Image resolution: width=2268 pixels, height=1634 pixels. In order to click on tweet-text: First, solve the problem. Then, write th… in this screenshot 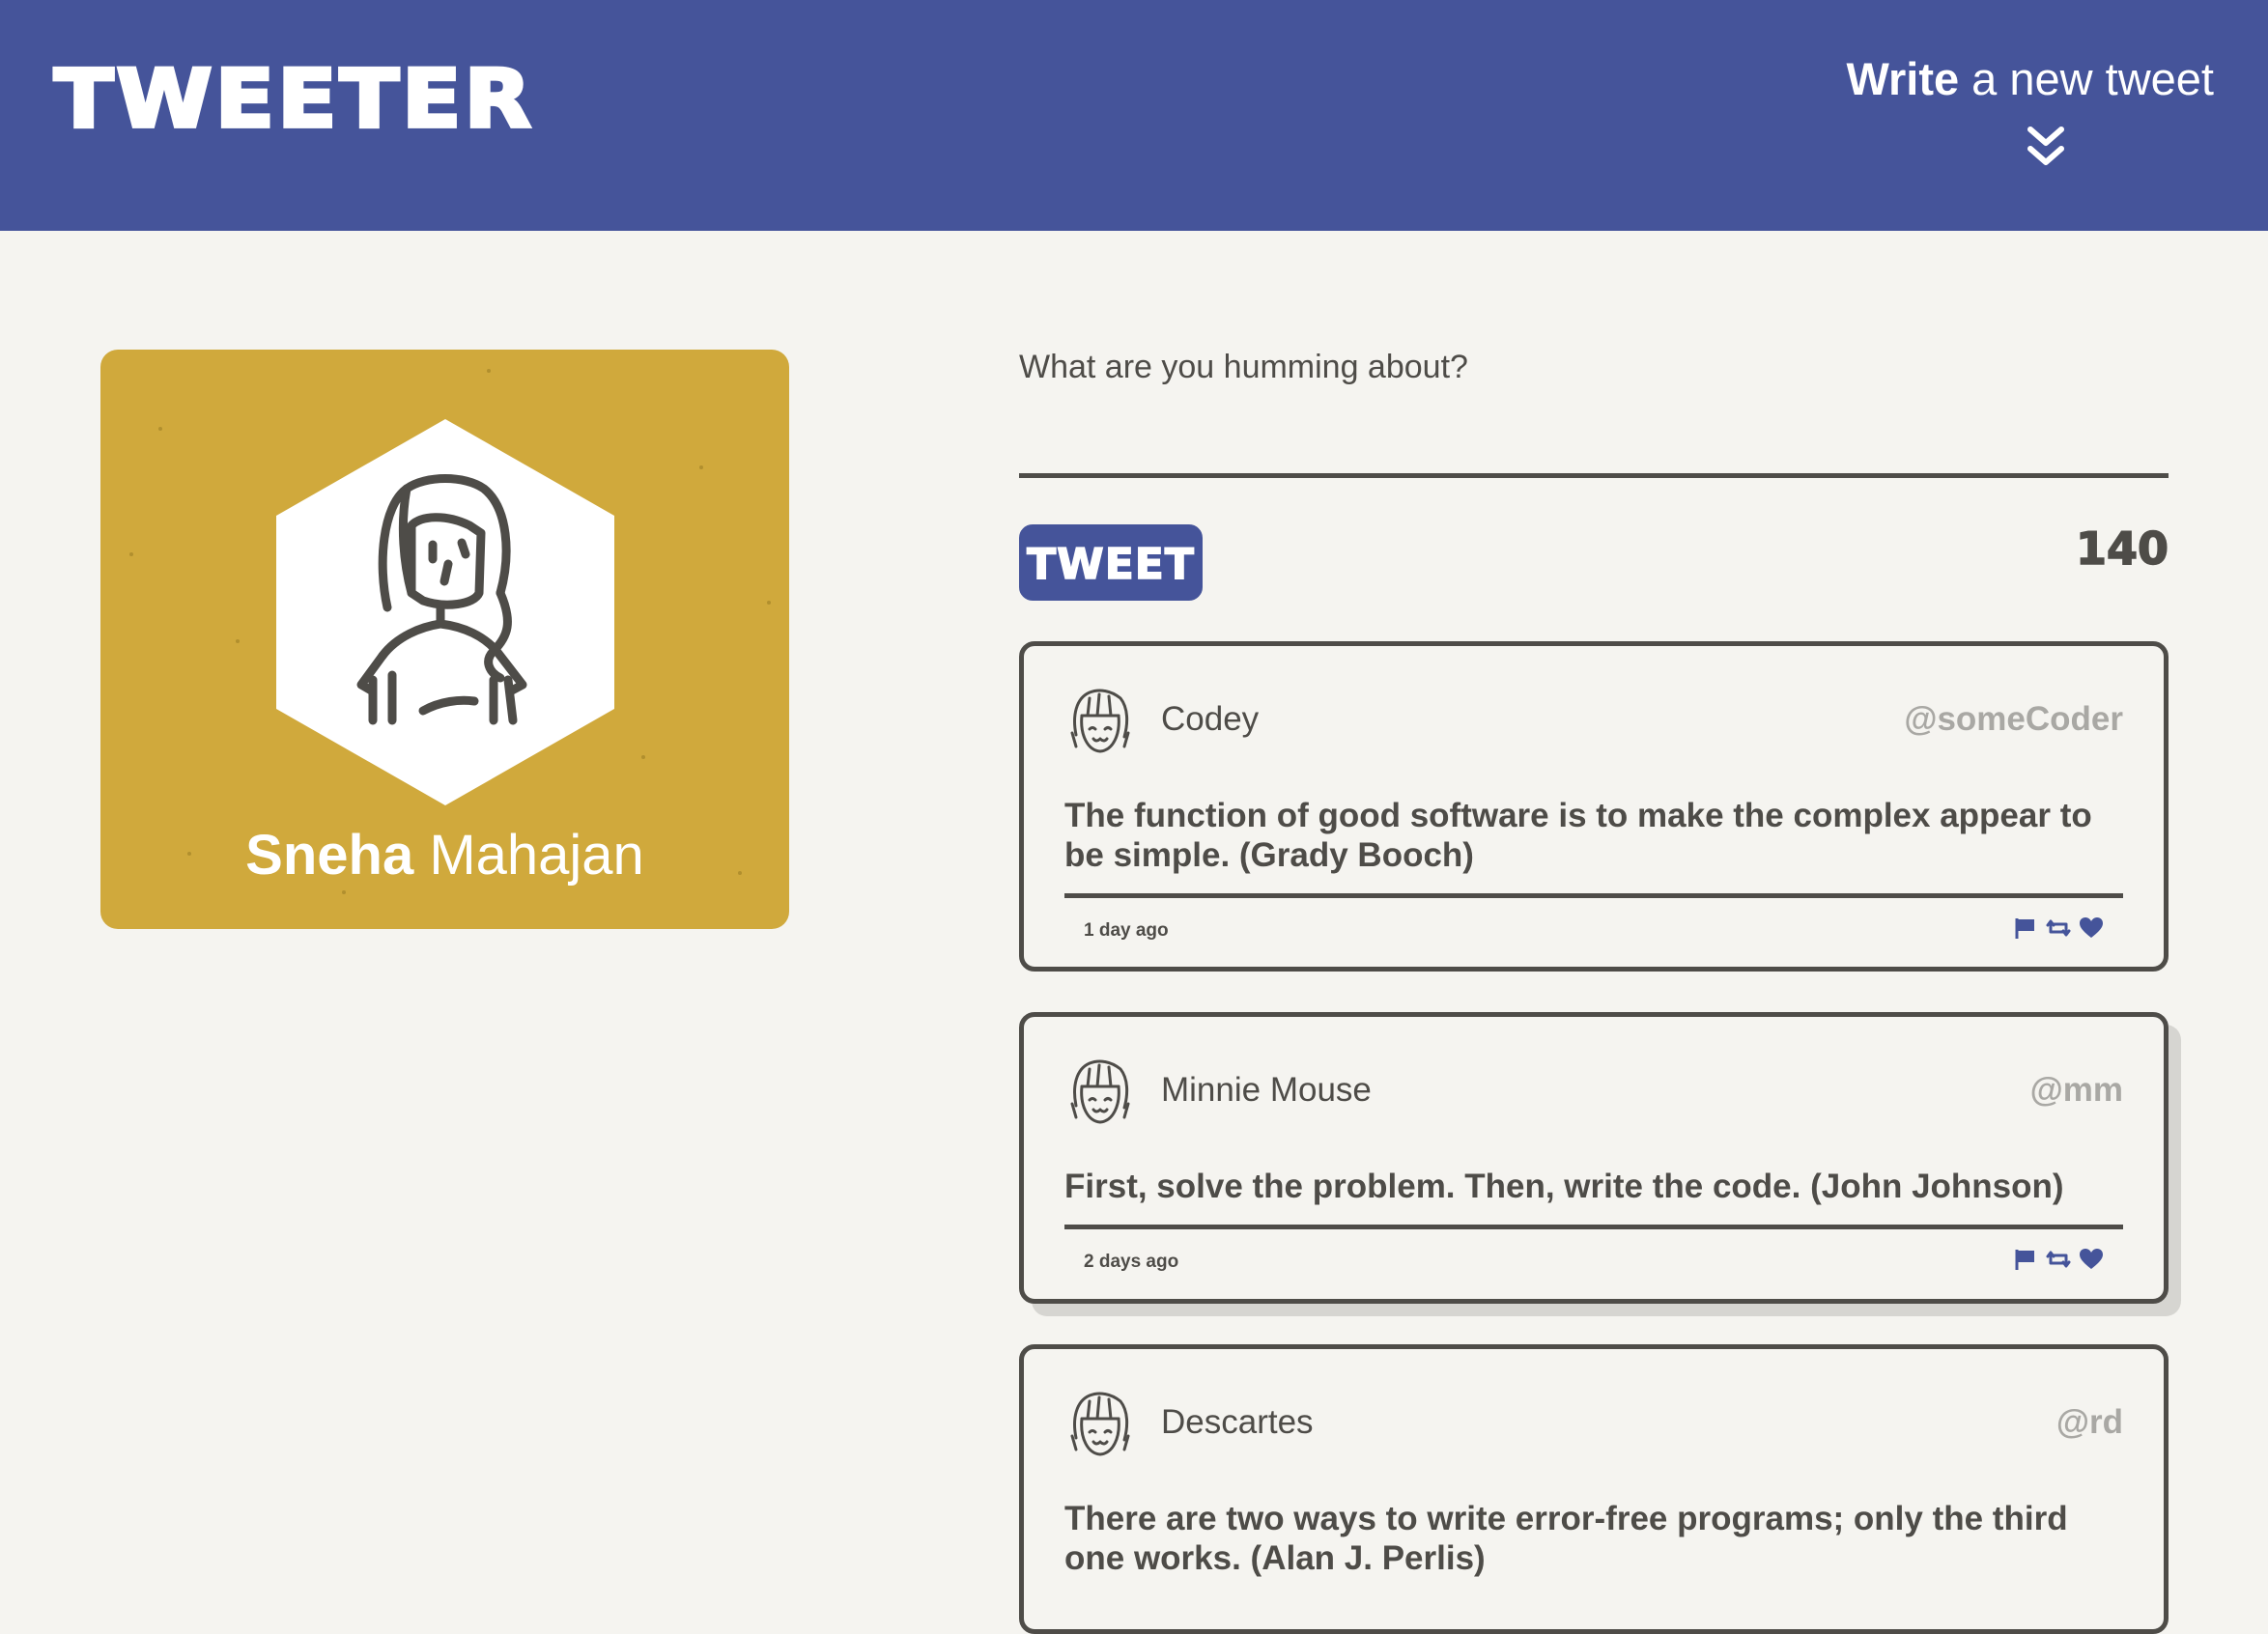, I will do `click(1564, 1186)`.